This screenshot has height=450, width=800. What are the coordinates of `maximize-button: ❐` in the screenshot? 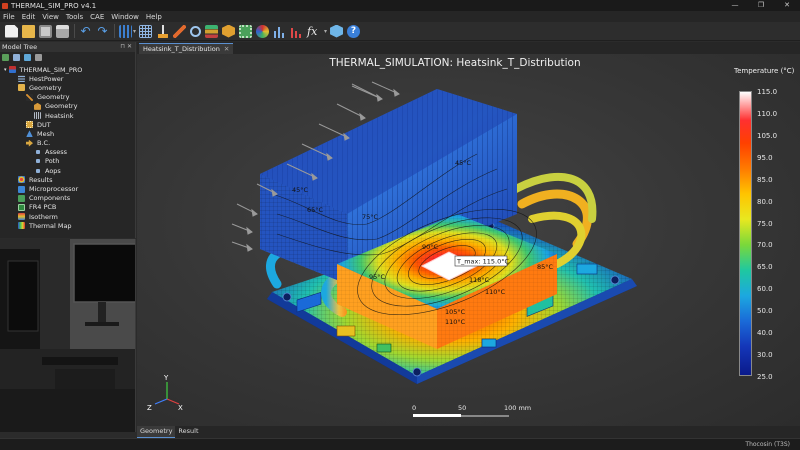 It's located at (761, 5).